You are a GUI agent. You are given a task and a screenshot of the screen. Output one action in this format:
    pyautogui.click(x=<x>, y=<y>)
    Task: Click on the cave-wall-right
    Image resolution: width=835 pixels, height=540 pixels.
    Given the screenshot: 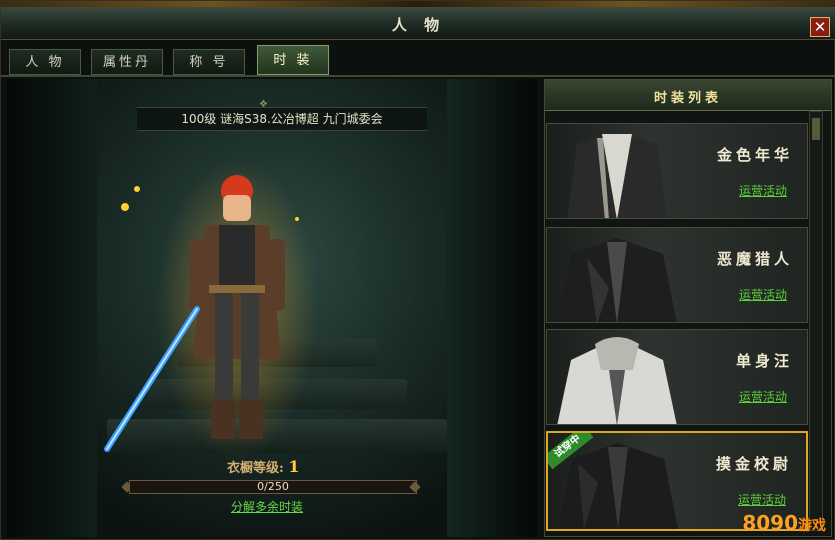 What is the action you would take?
    pyautogui.click(x=492, y=308)
    